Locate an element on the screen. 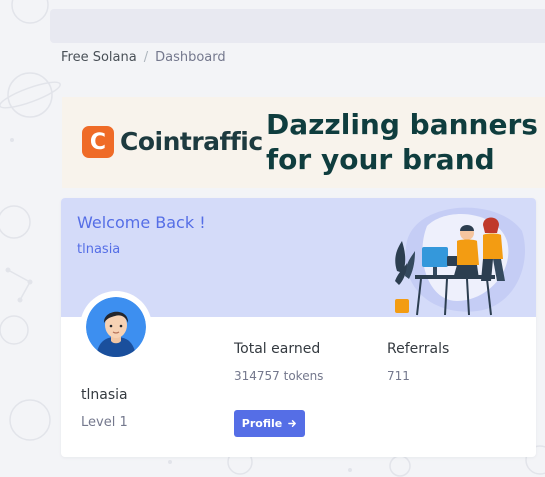 The image size is (545, 477). ad-tagline-line1: Dazzling banners is located at coordinates (402, 124).